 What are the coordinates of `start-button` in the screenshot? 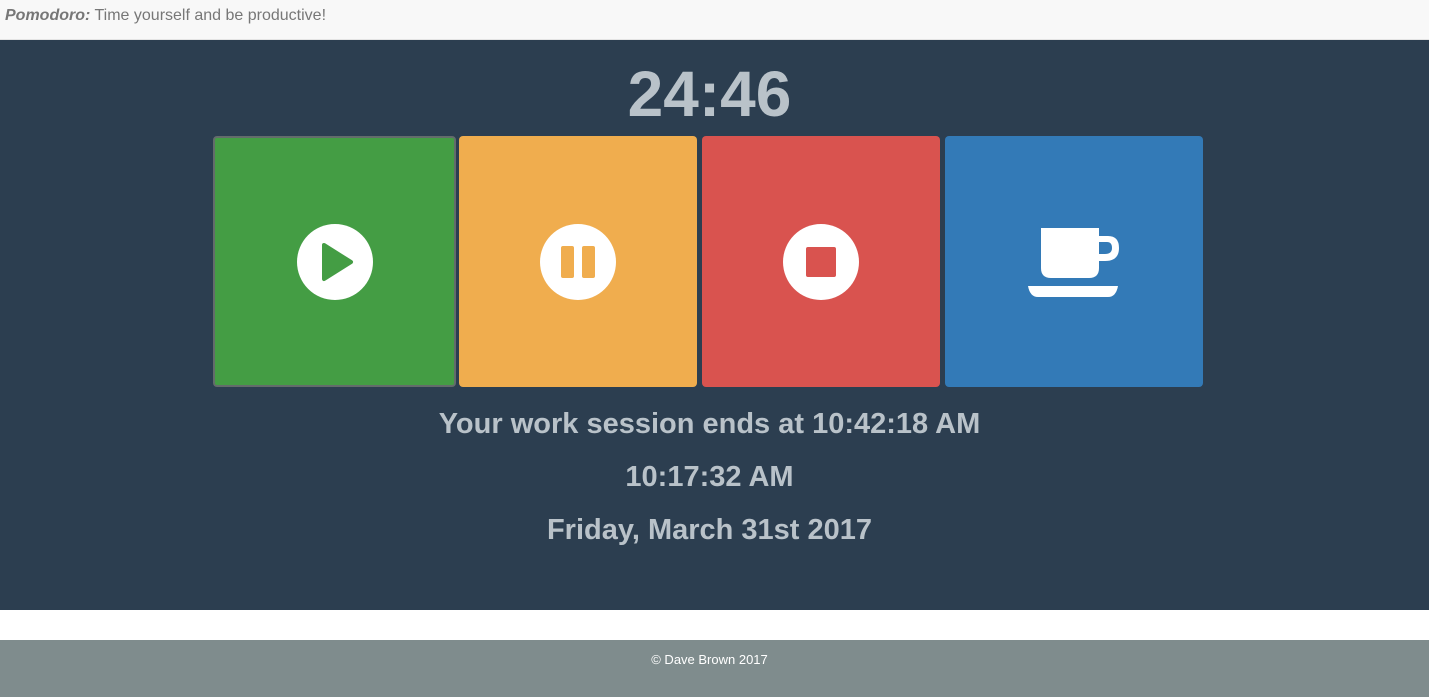 It's located at (334, 261).